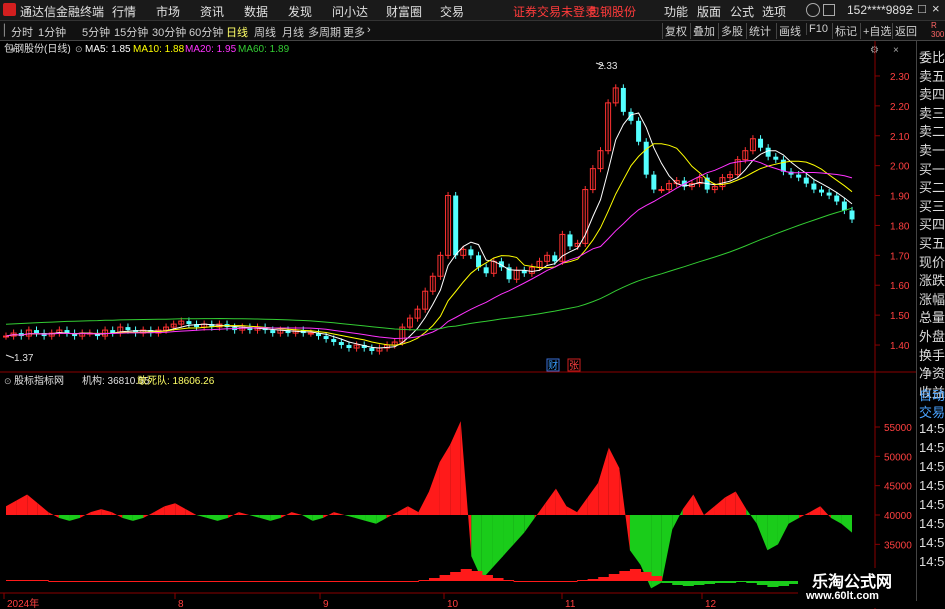  I want to click on tab-monthly: 月线, so click(293, 32).